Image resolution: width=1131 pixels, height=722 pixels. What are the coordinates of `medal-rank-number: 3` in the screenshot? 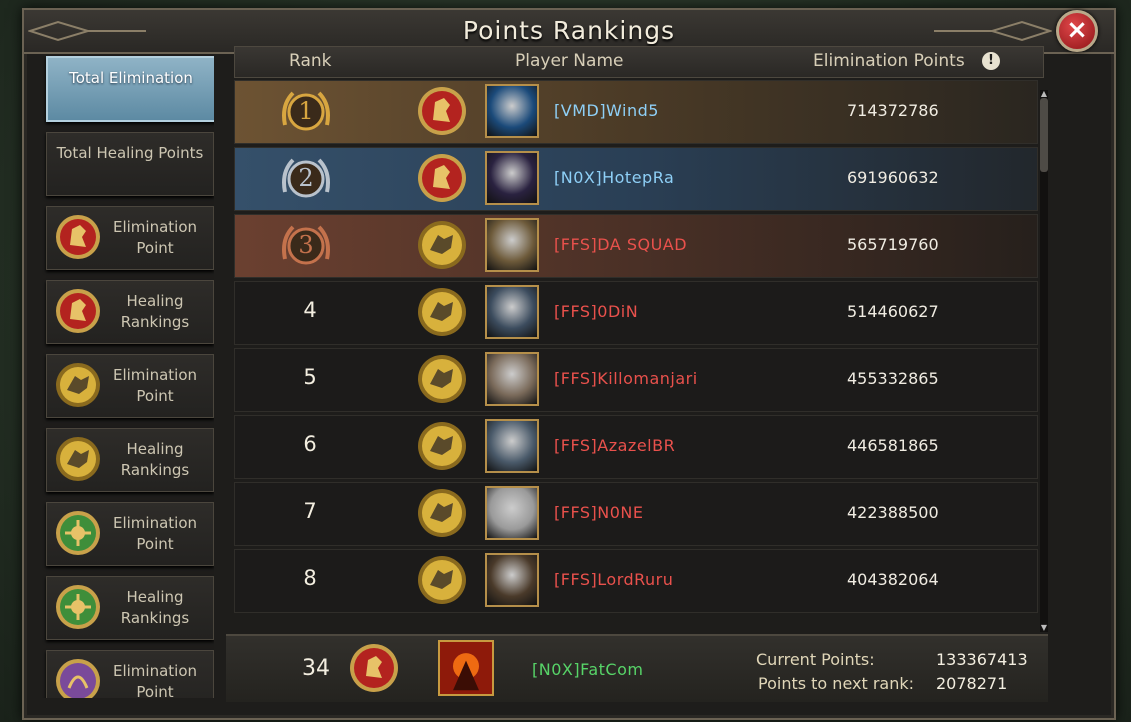 It's located at (306, 245).